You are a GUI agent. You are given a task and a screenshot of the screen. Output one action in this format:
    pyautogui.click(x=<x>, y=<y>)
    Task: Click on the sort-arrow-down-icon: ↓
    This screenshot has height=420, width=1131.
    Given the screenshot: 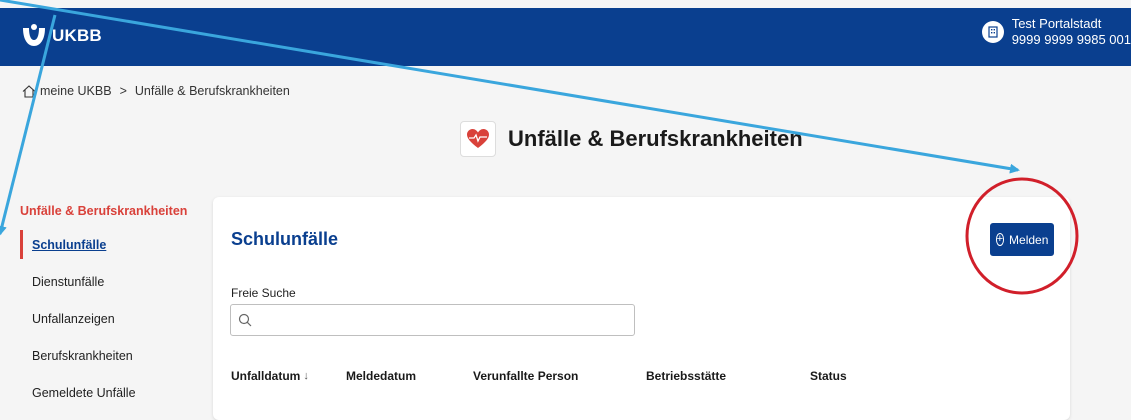 What is the action you would take?
    pyautogui.click(x=306, y=376)
    